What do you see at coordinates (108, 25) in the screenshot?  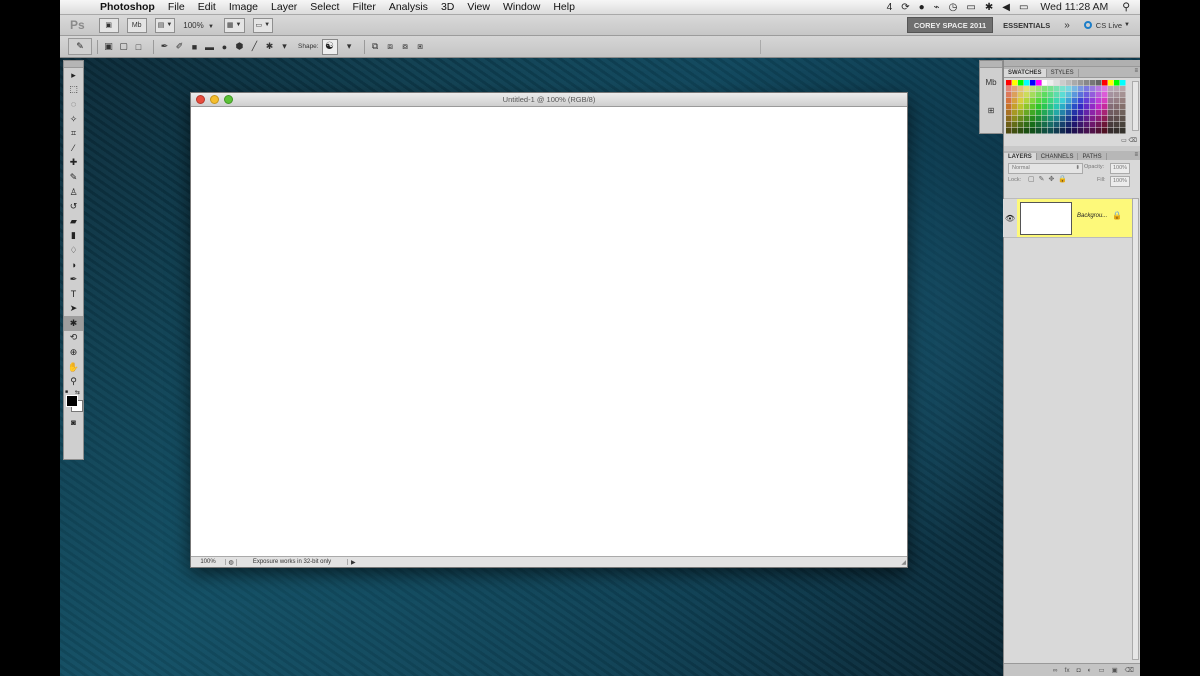 I see `launch-bridge-button: ▣` at bounding box center [108, 25].